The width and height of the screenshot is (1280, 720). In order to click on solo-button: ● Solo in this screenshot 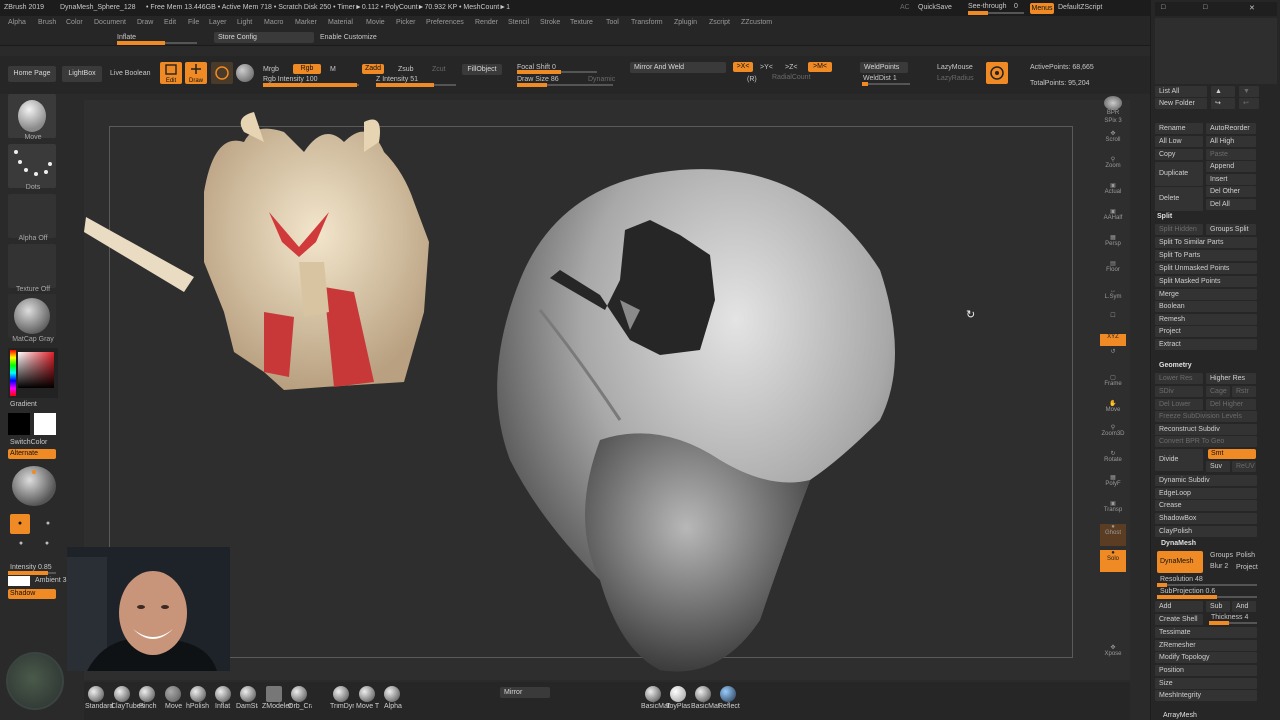, I will do `click(1113, 561)`.